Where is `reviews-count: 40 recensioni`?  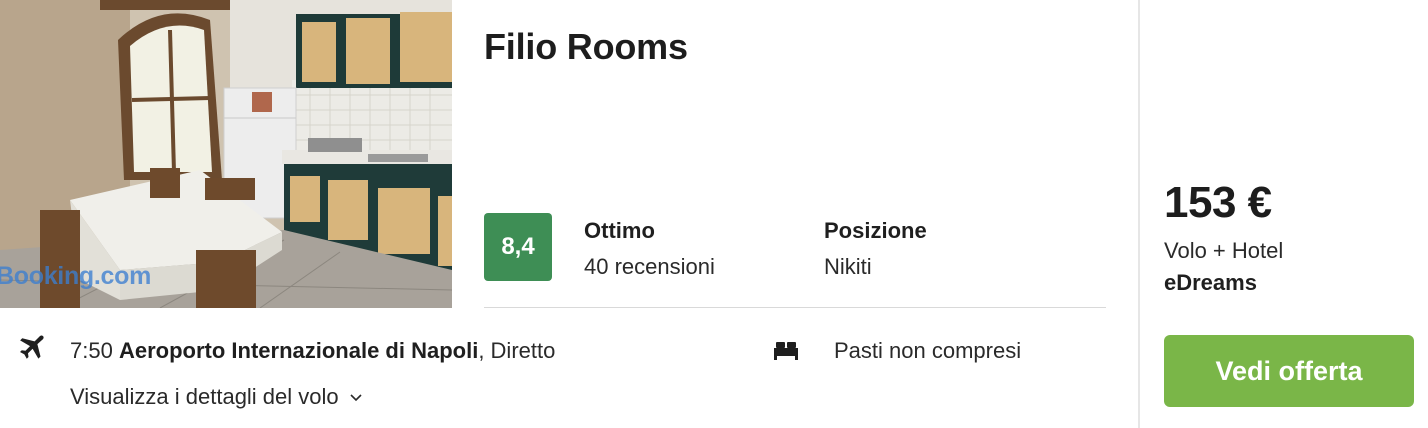 reviews-count: 40 recensioni is located at coordinates (649, 266).